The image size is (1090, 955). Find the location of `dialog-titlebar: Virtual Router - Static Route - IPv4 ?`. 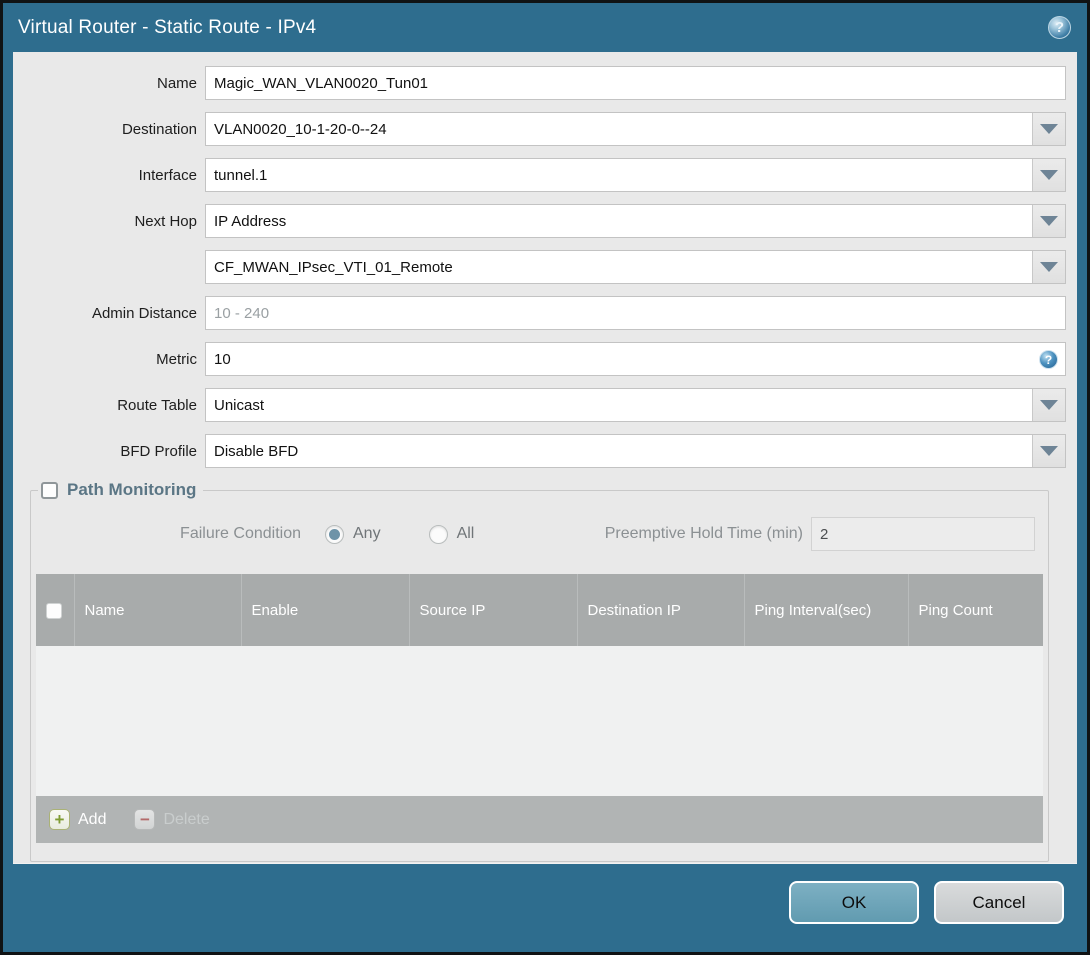

dialog-titlebar: Virtual Router - Static Route - IPv4 ? is located at coordinates (545, 27).